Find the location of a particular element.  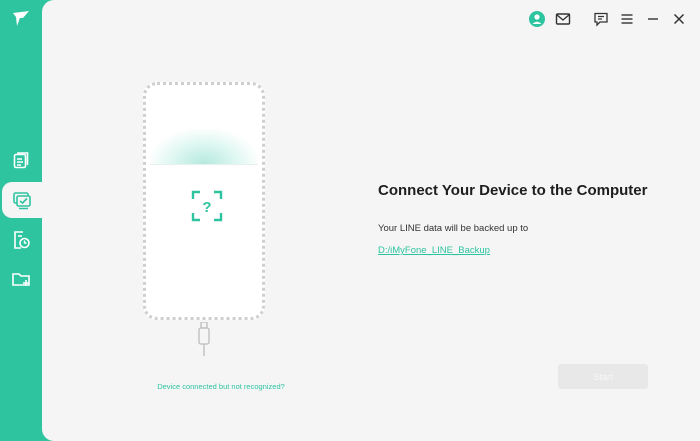

export-folder-icon is located at coordinates (21, 279).